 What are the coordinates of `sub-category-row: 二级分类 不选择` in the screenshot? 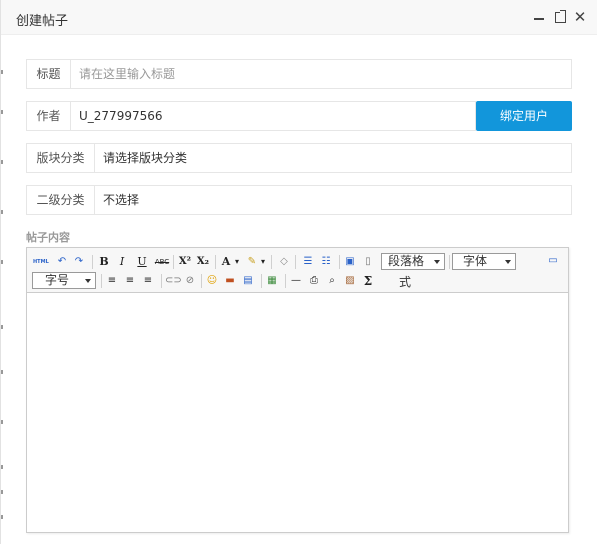 It's located at (299, 200).